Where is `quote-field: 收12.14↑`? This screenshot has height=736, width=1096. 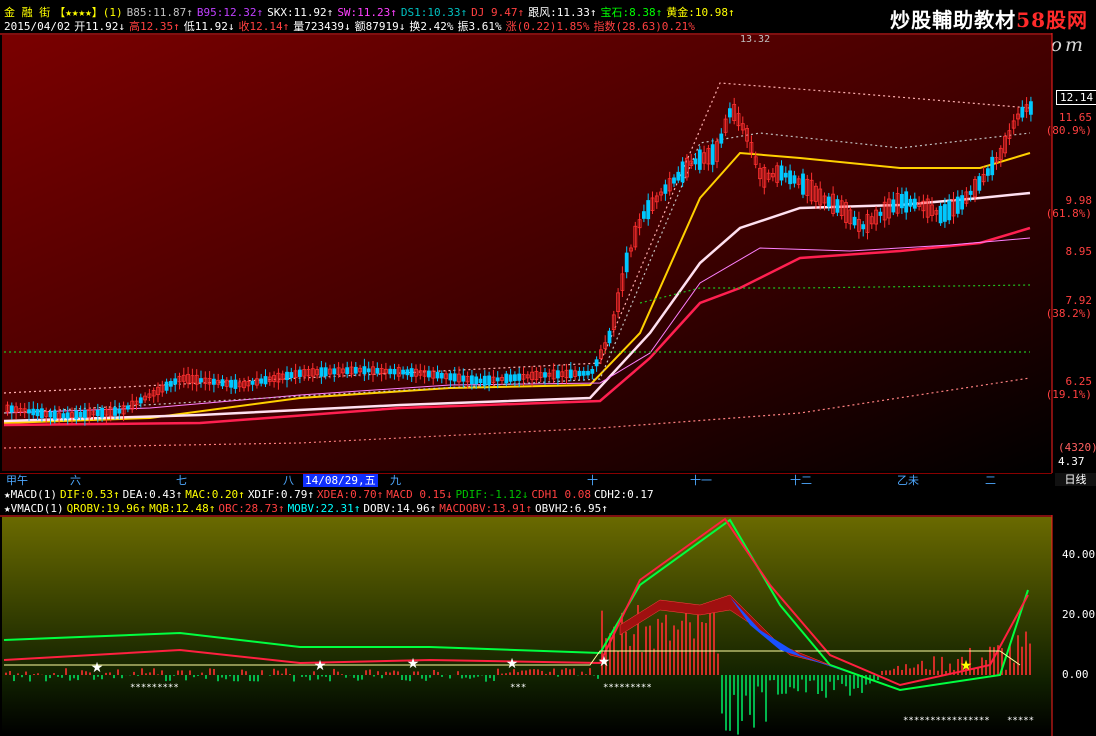 quote-field: 收12.14↑ is located at coordinates (264, 26).